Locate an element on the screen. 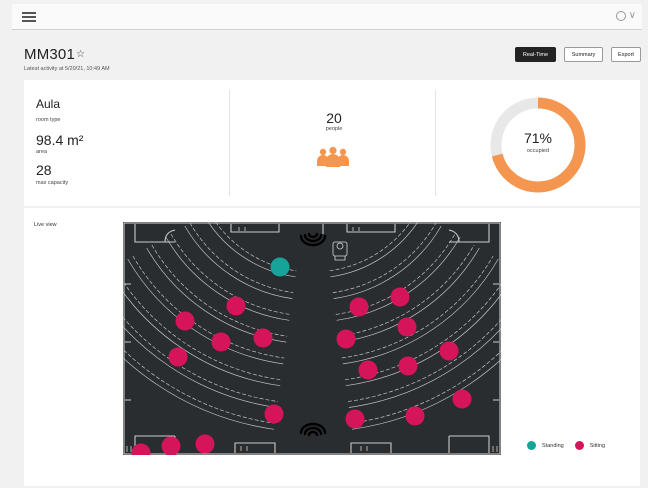  room-title: MM301 is located at coordinates (50, 54).